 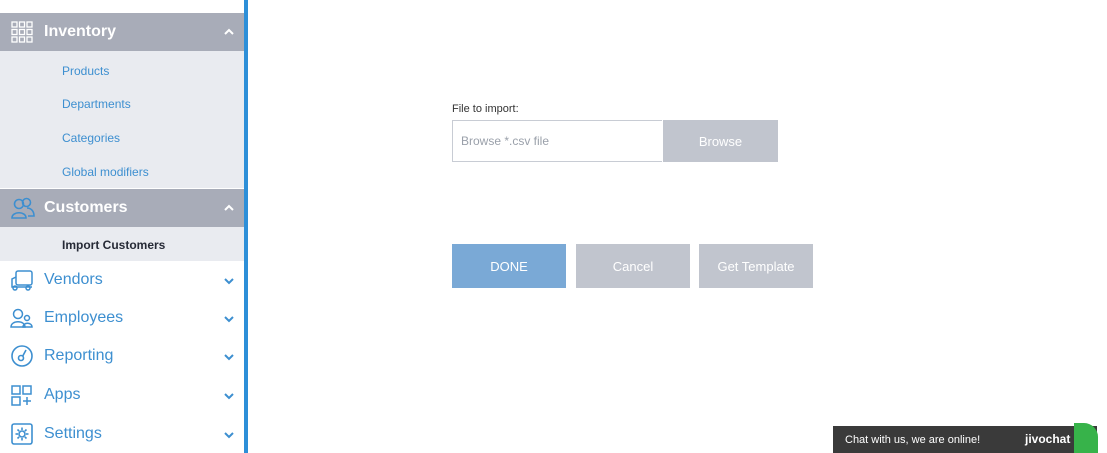 What do you see at coordinates (96, 104) in the screenshot?
I see `sidebar-item-departments: Departments` at bounding box center [96, 104].